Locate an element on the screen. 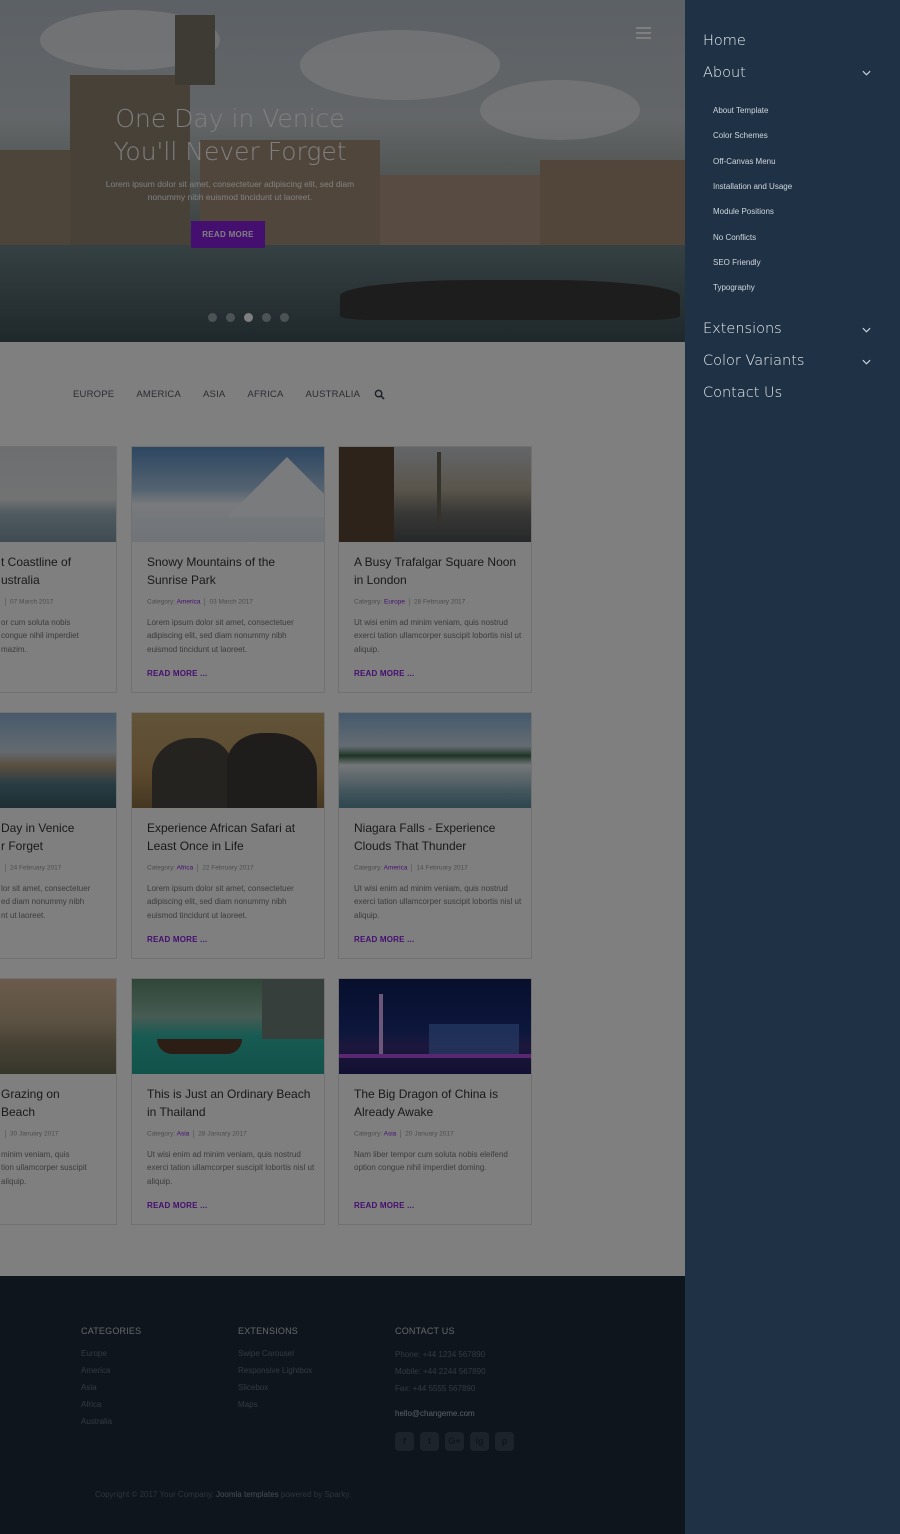 The image size is (900, 1534). submenu-item: Typography is located at coordinates (734, 287).